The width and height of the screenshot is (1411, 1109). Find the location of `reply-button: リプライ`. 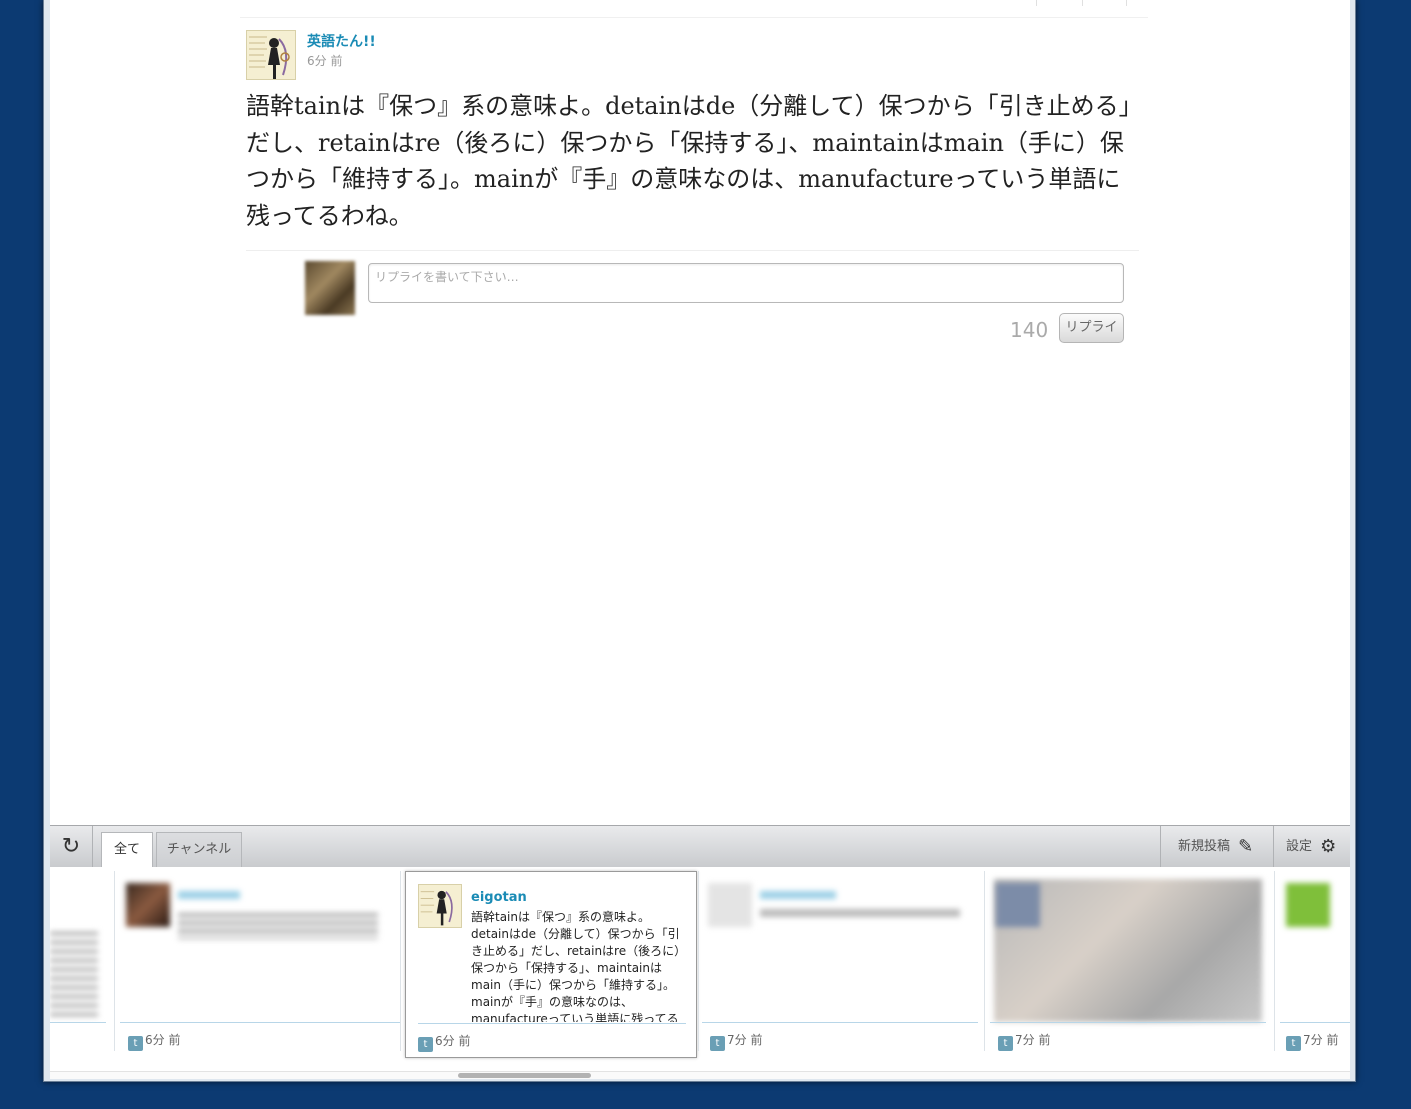

reply-button: リプライ is located at coordinates (1091, 328).